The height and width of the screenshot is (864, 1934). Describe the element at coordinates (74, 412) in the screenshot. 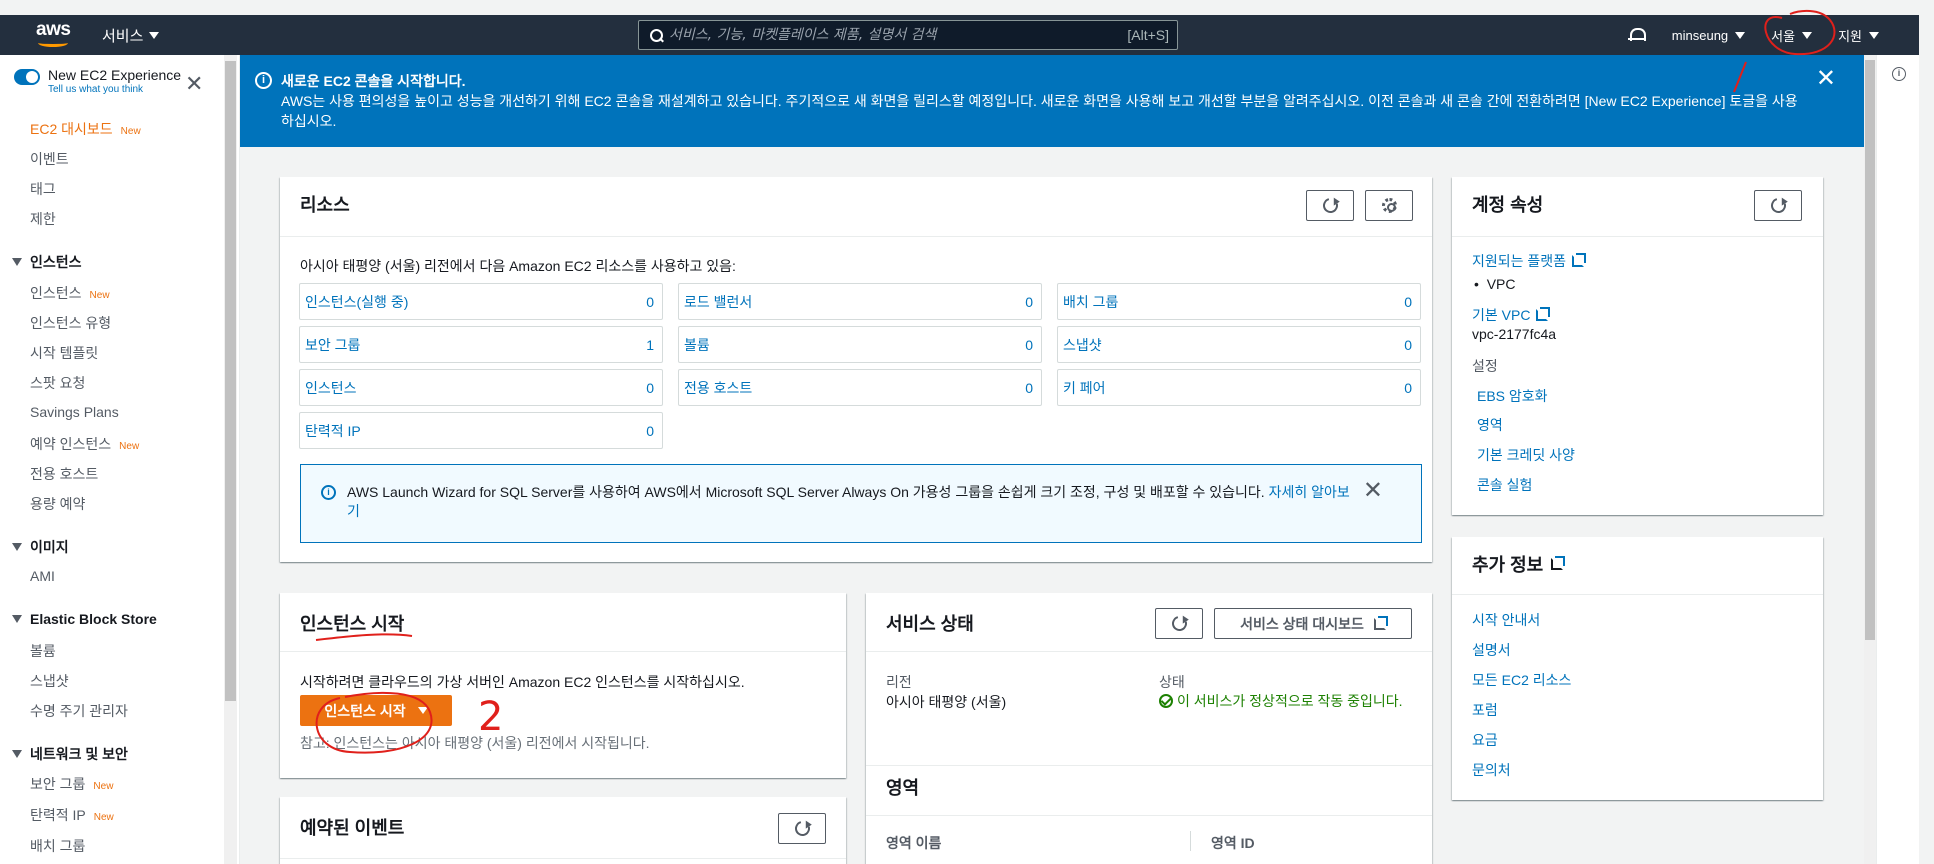

I see `sidebar-item-savings-plans: Savings Plans` at that location.